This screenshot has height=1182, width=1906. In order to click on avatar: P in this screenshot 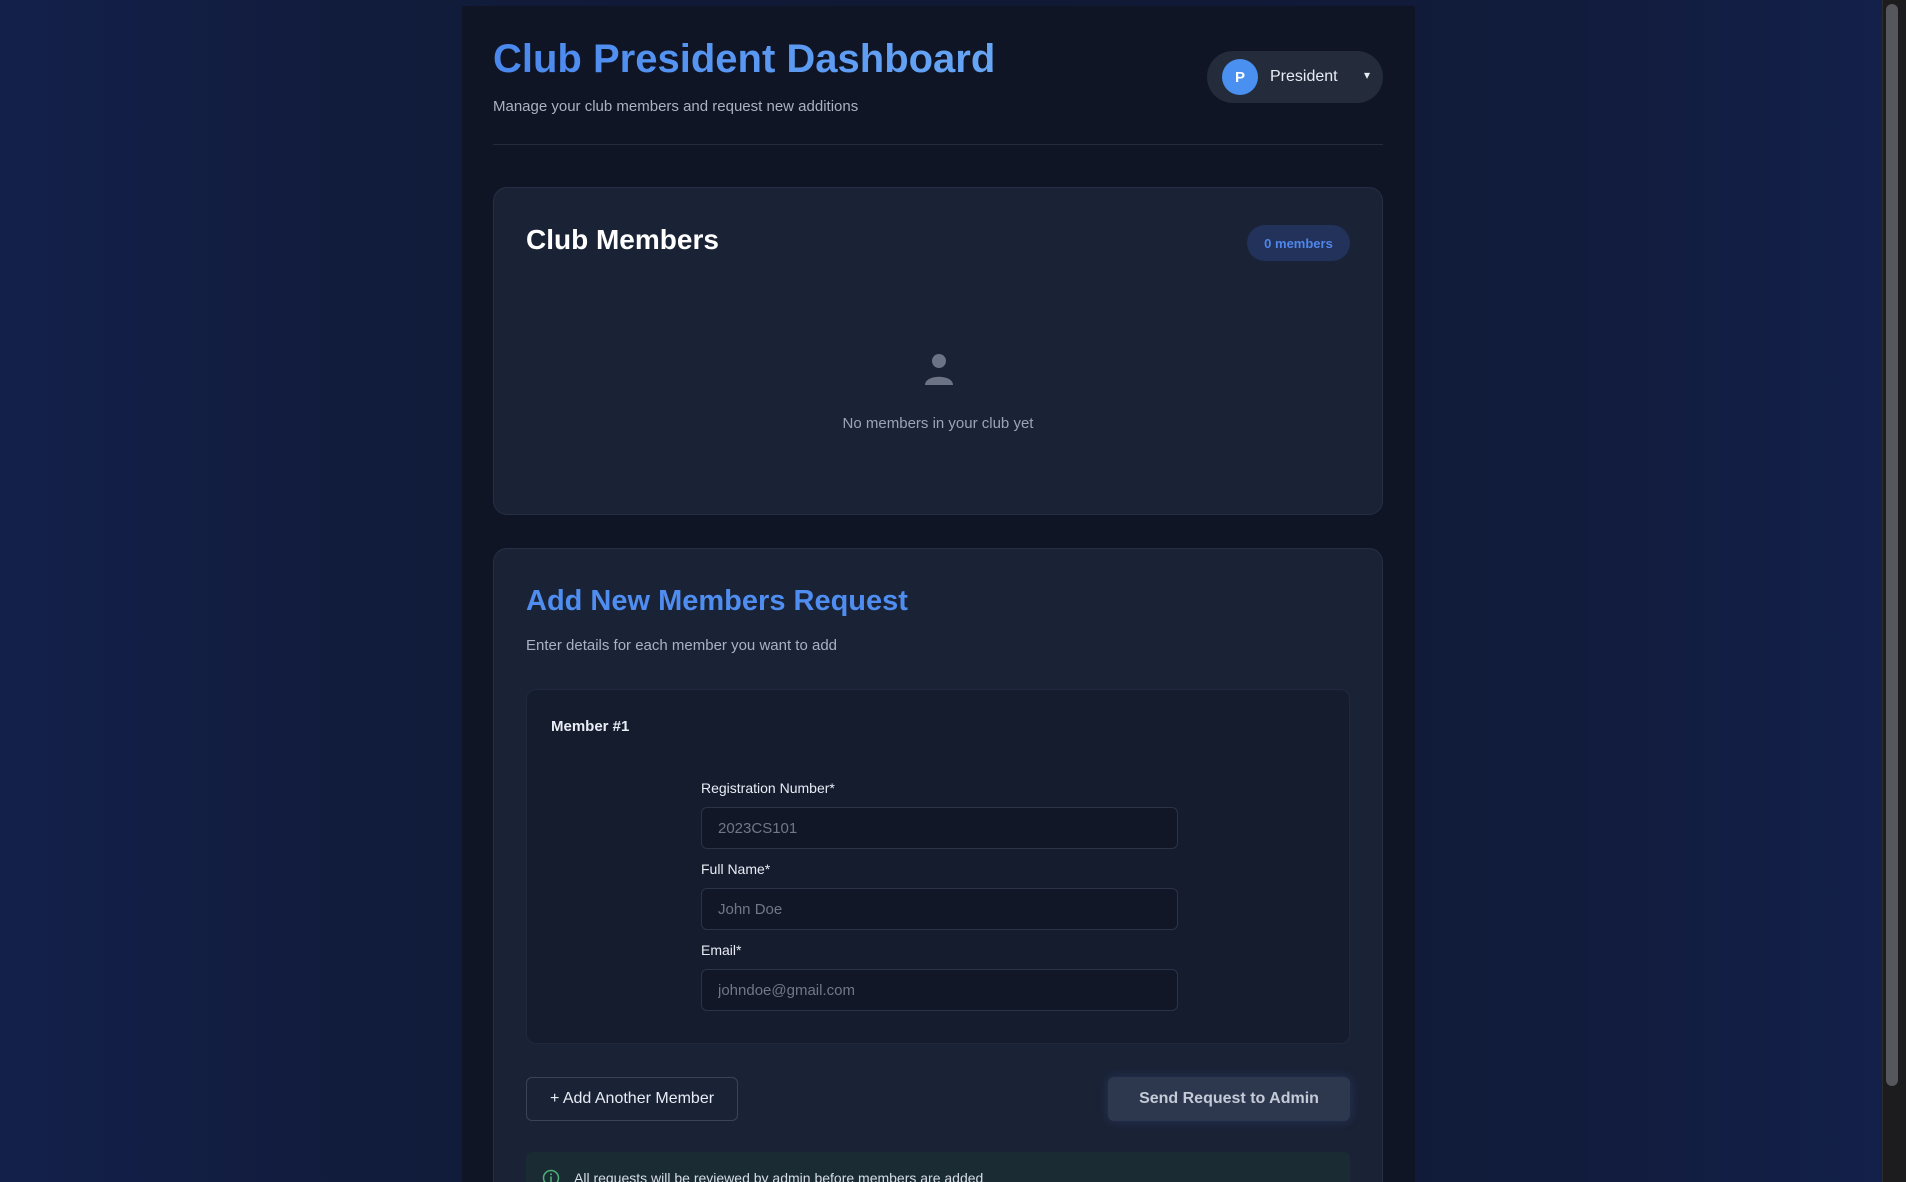, I will do `click(1240, 77)`.